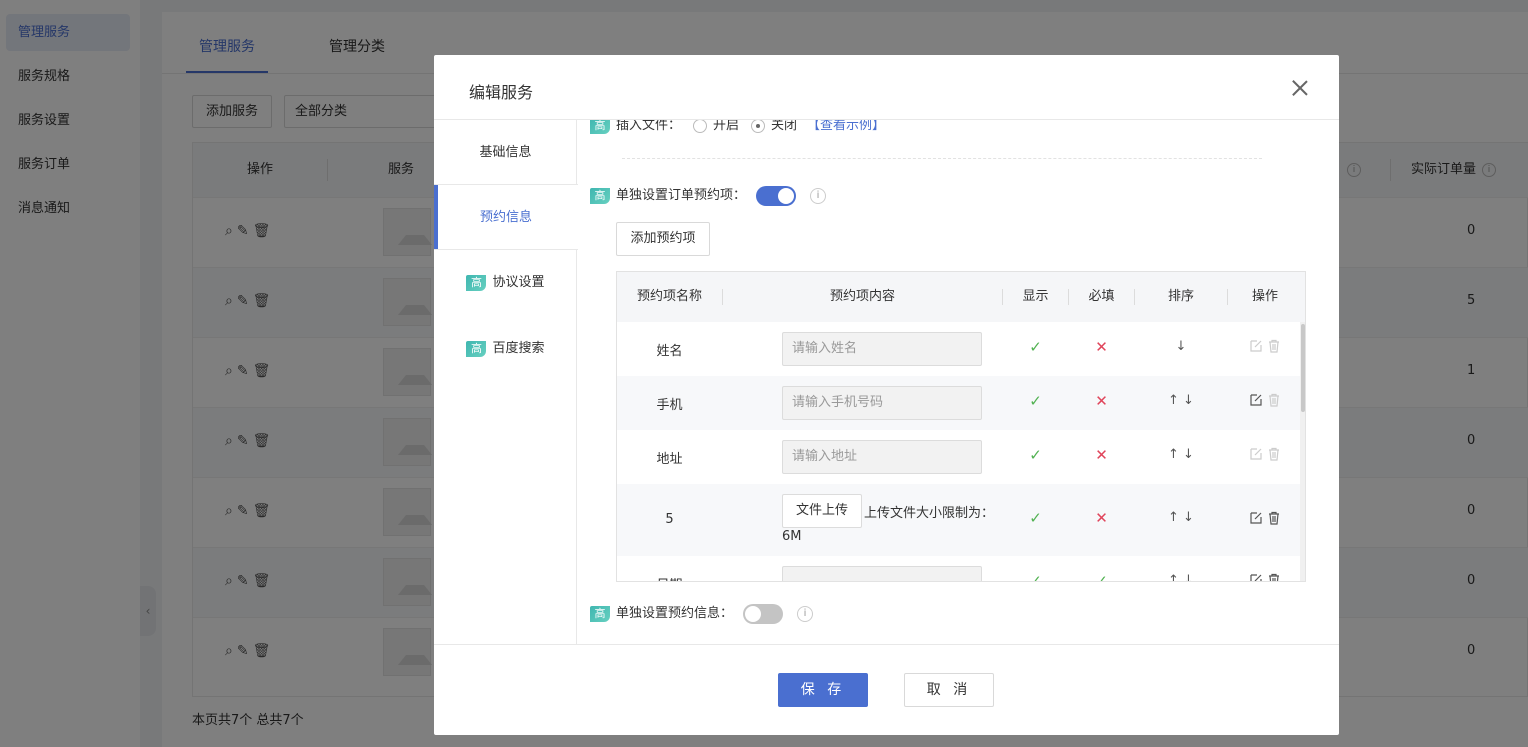  I want to click on item-name: 5, so click(669, 519).